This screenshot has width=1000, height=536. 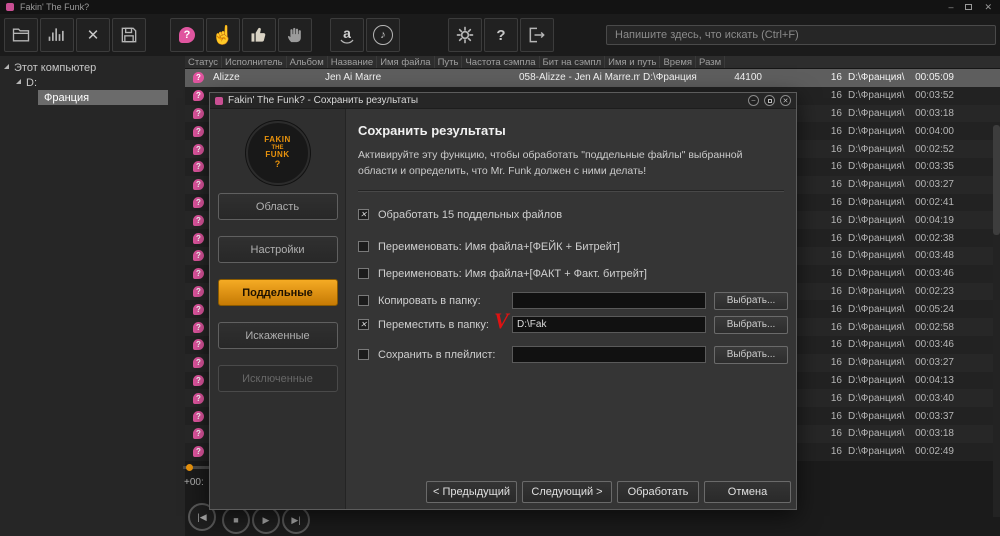 What do you see at coordinates (383, 35) in the screenshot?
I see `itunes-lookup-button: ♪` at bounding box center [383, 35].